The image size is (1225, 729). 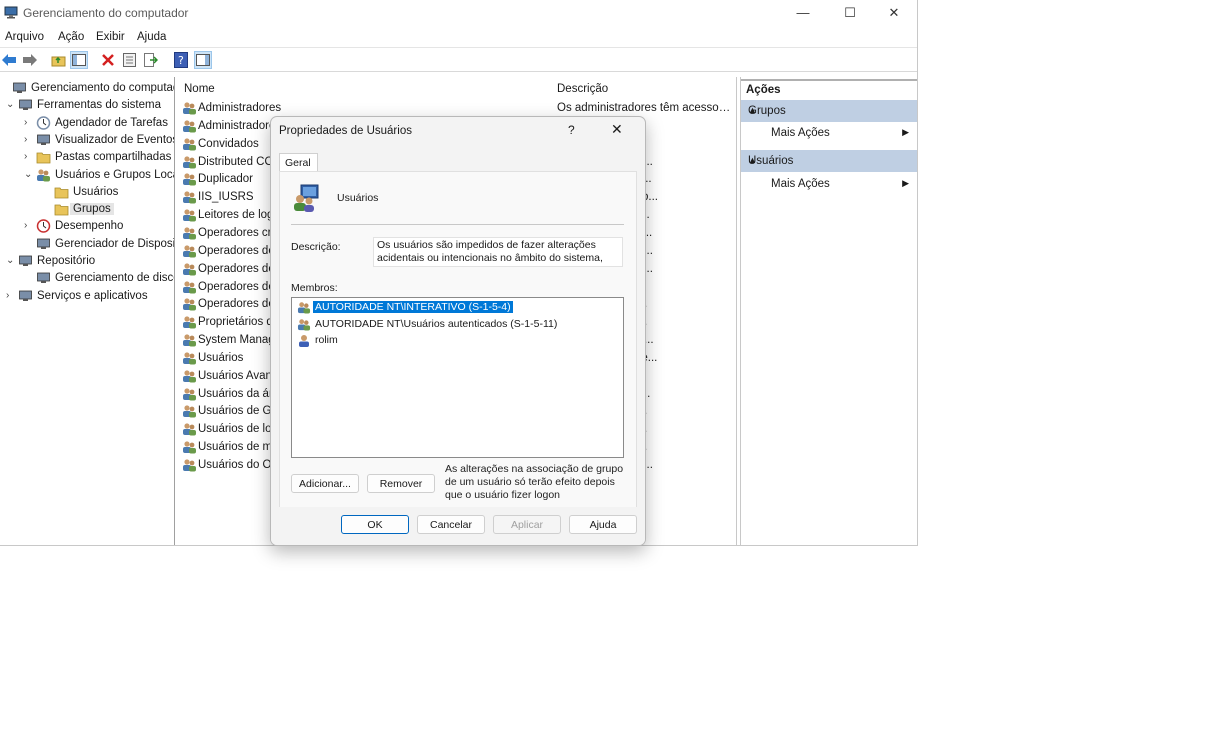 I want to click on tree-item-label: Repositório, so click(x=66, y=261).